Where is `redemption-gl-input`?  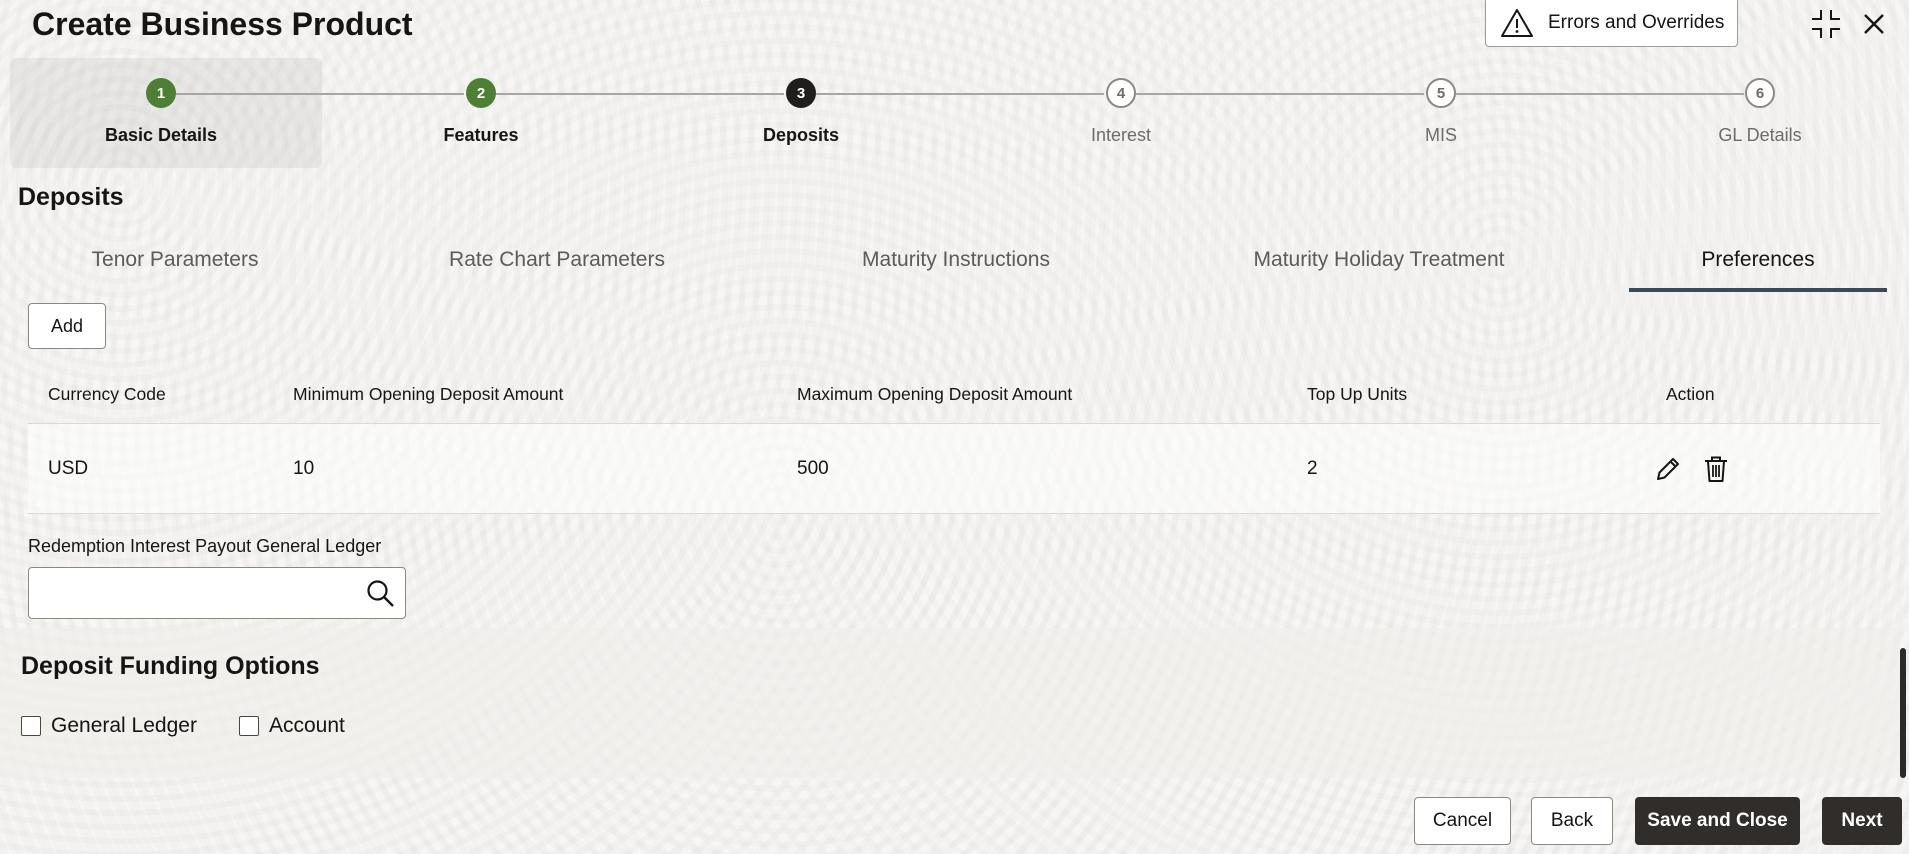
redemption-gl-input is located at coordinates (197, 593).